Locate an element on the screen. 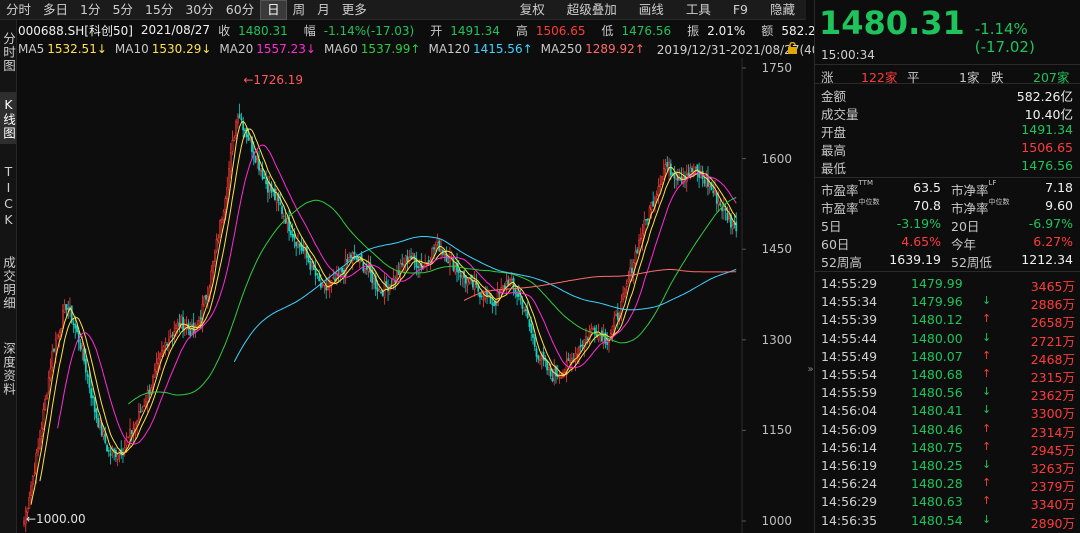  tool-tab: 画线 is located at coordinates (651, 10).